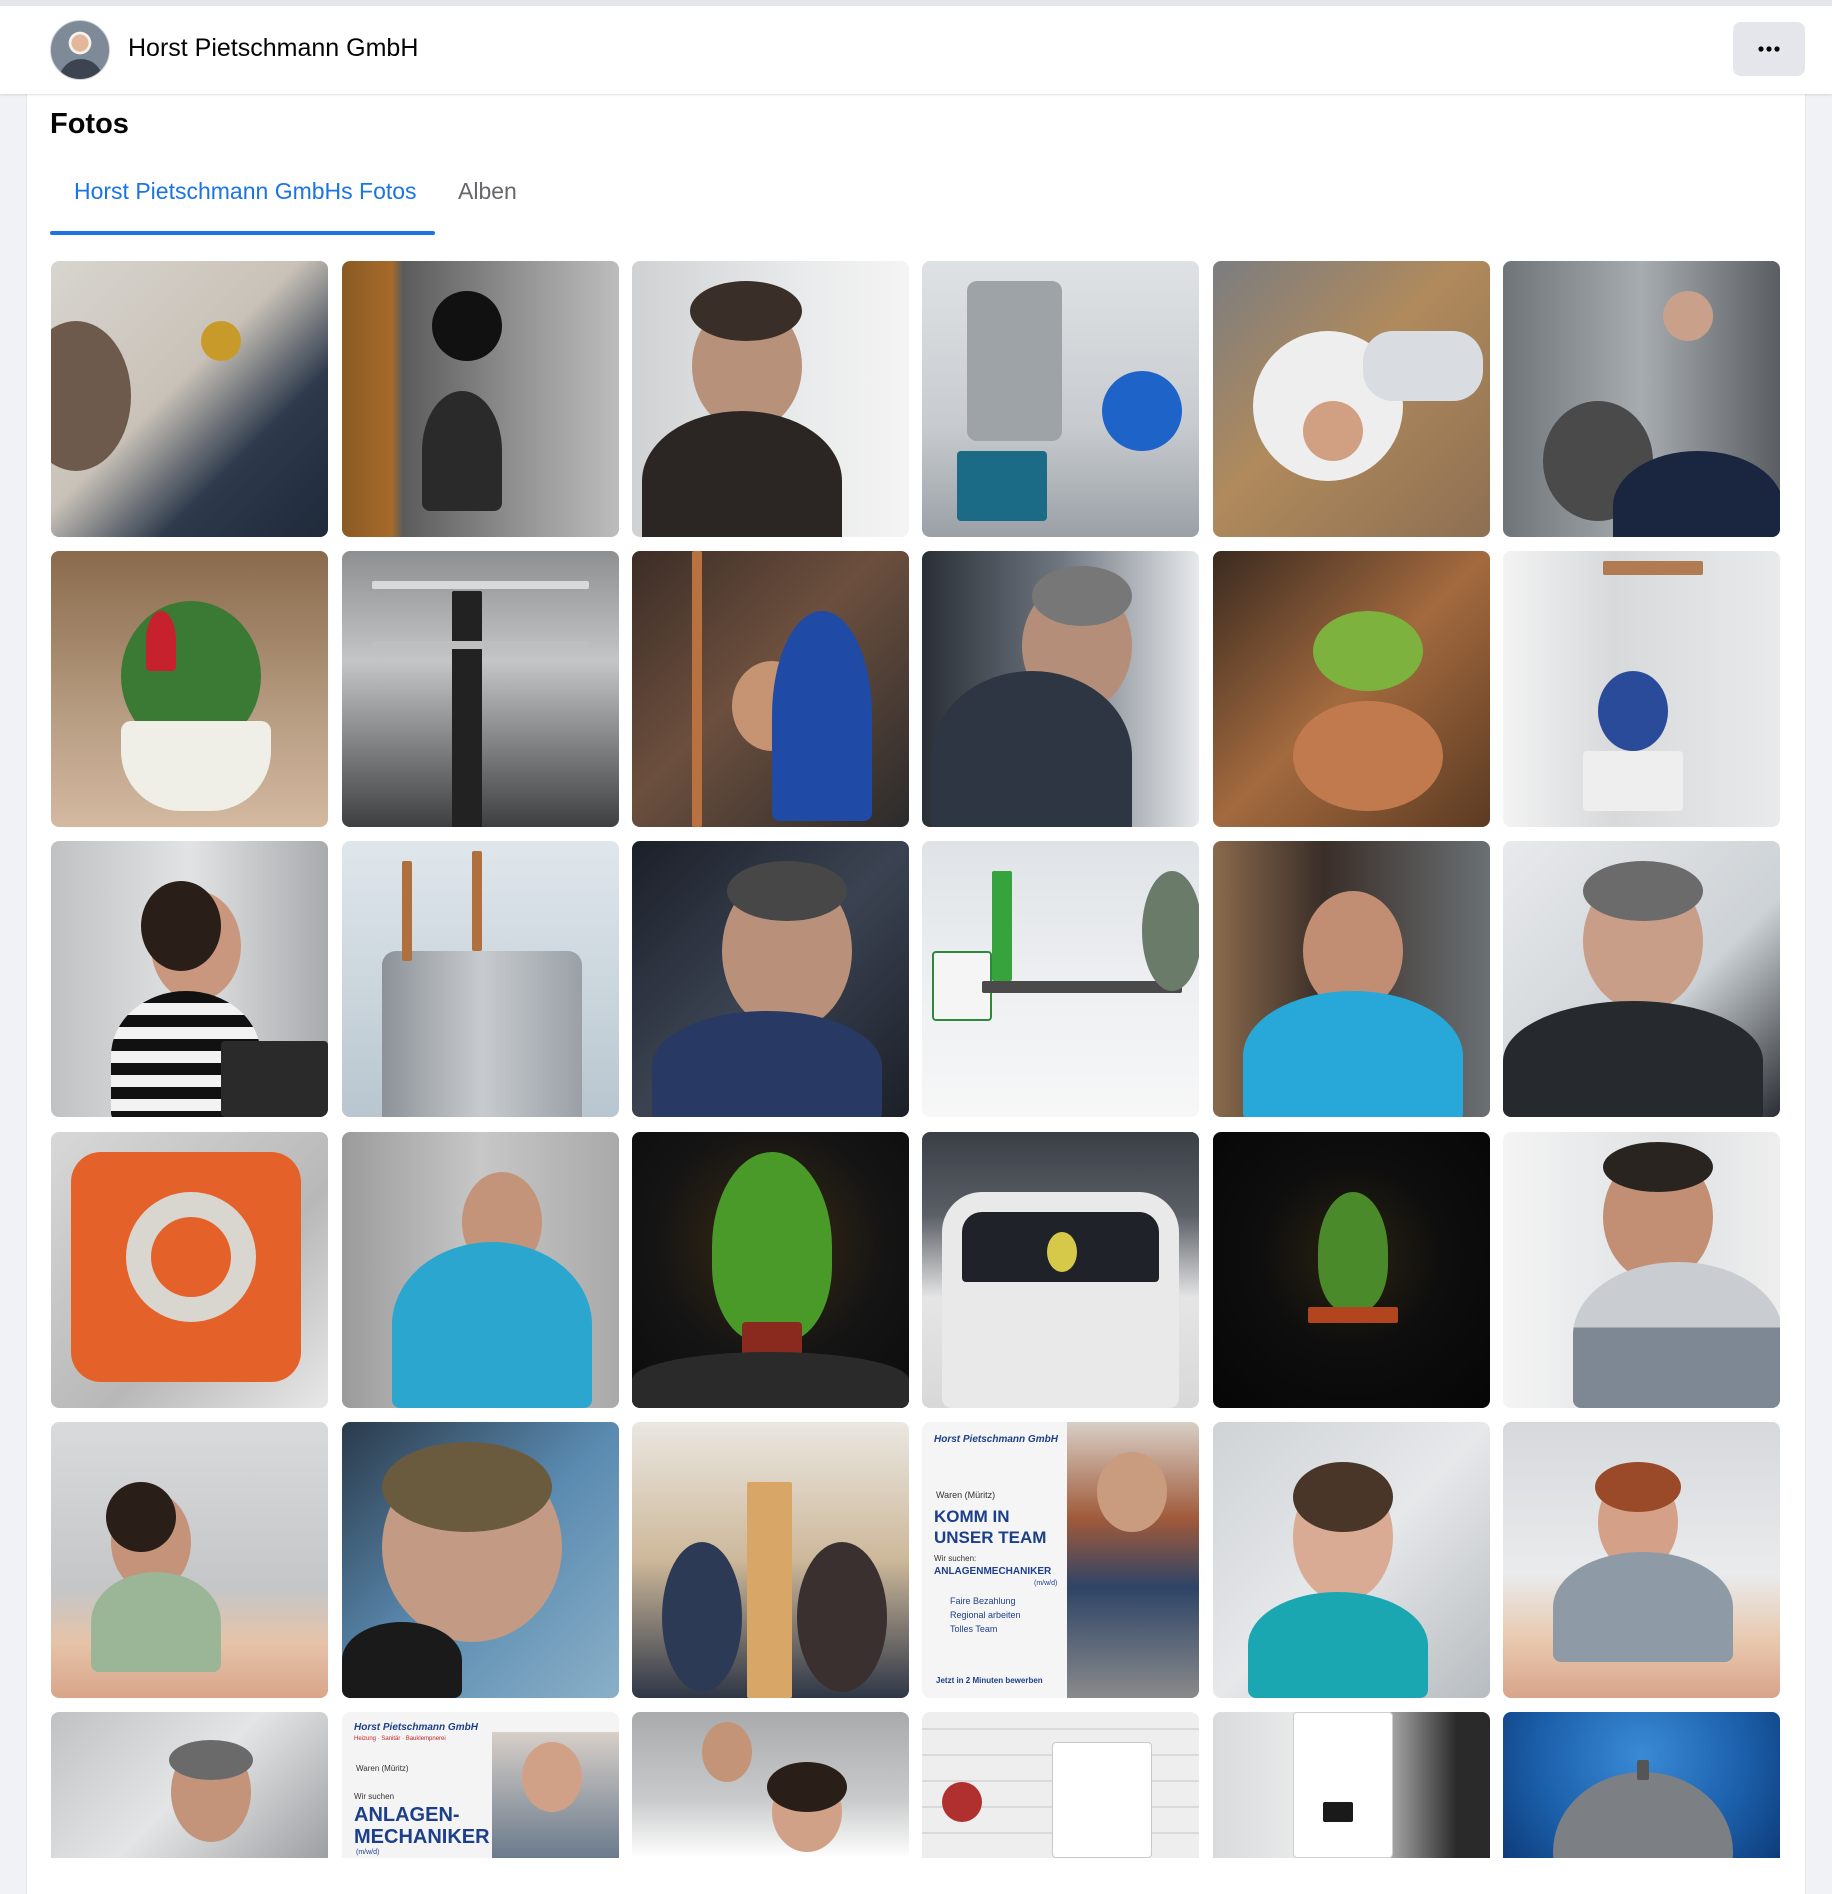 The width and height of the screenshot is (1832, 1894). I want to click on tab-page-photos: Horst Pietschmann GmbHs Fotos, so click(245, 191).